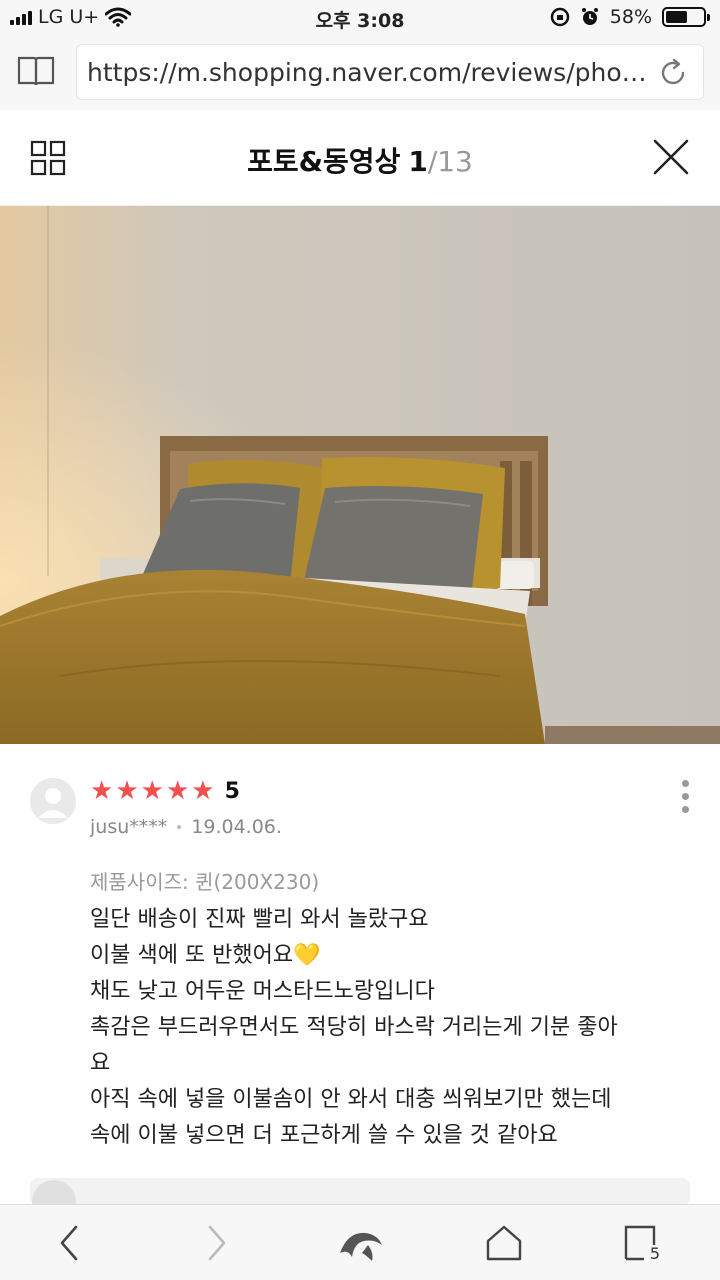 Image resolution: width=720 pixels, height=1280 pixels. Describe the element at coordinates (324, 1135) in the screenshot. I see `review-line: 속에 이불 넣으면 더 포근하게 쓸 수 있을 것 같아요` at that location.